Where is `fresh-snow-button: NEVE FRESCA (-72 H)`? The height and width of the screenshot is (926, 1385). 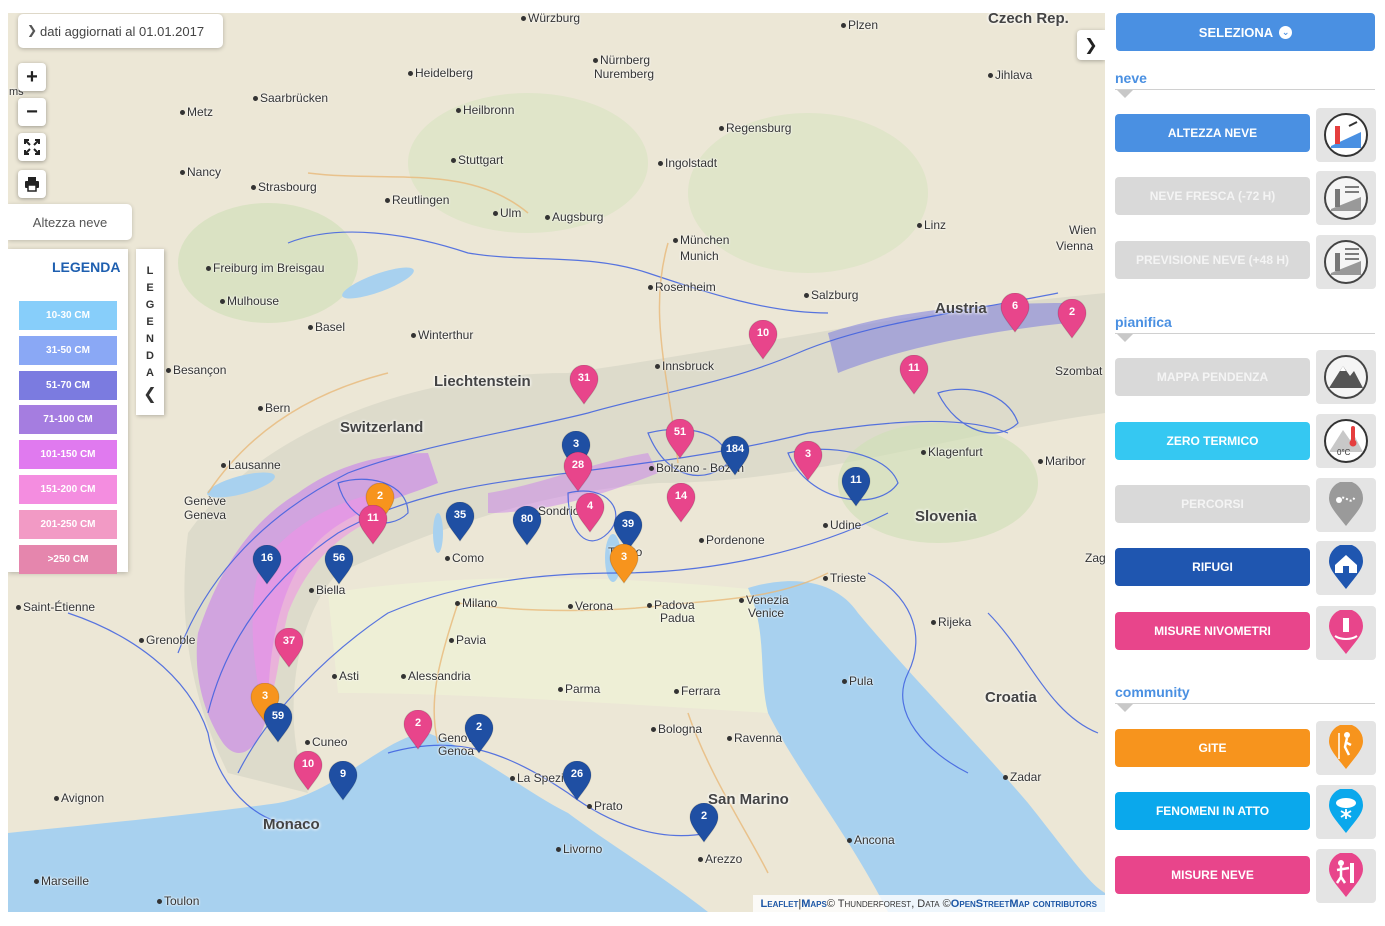
fresh-snow-button: NEVE FRESCA (-72 H) is located at coordinates (1212, 196).